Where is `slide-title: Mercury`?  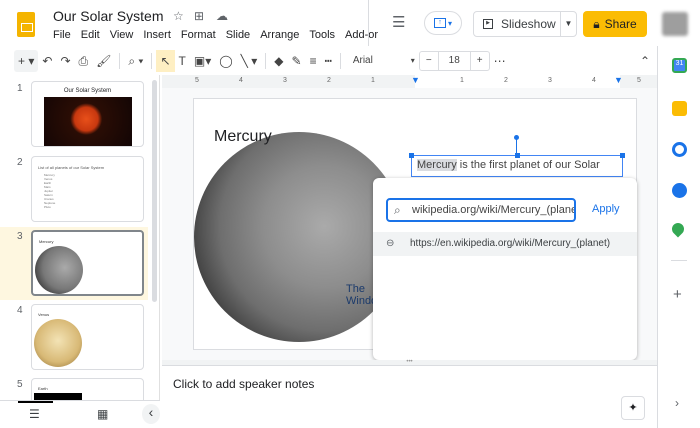 slide-title: Mercury is located at coordinates (243, 137).